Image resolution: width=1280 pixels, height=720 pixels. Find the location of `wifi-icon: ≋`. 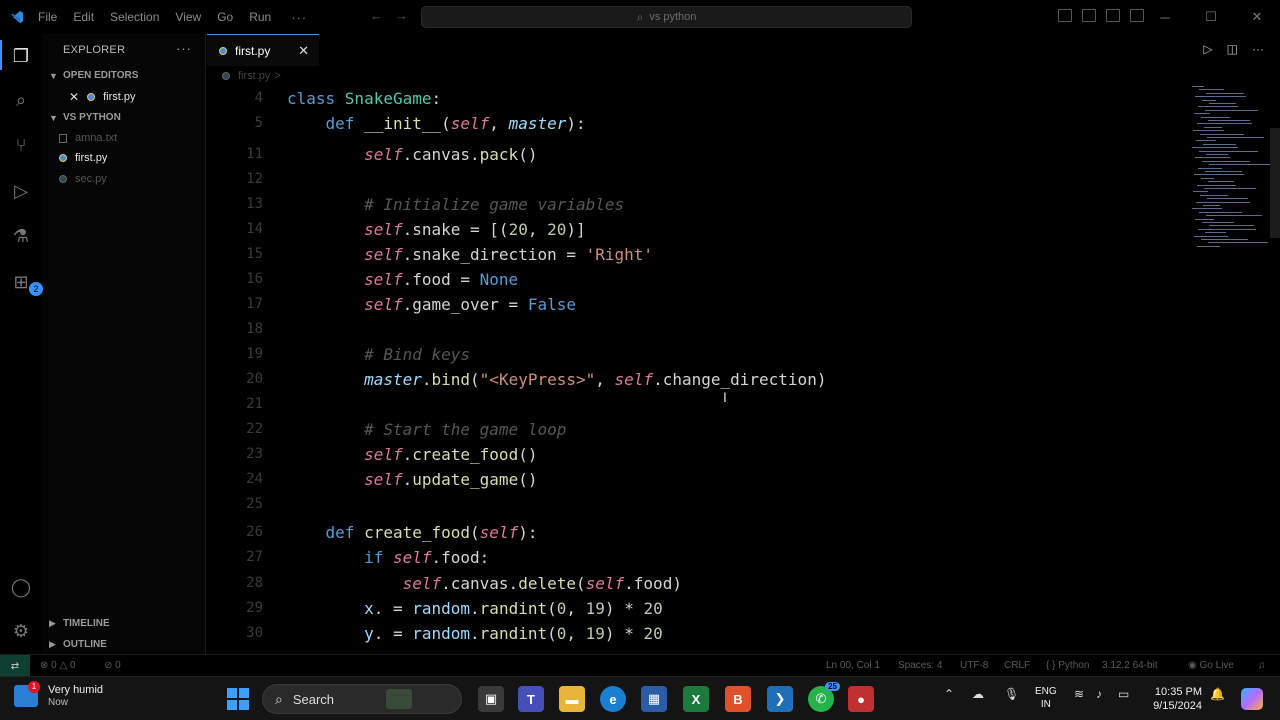

wifi-icon: ≋ is located at coordinates (1079, 694).